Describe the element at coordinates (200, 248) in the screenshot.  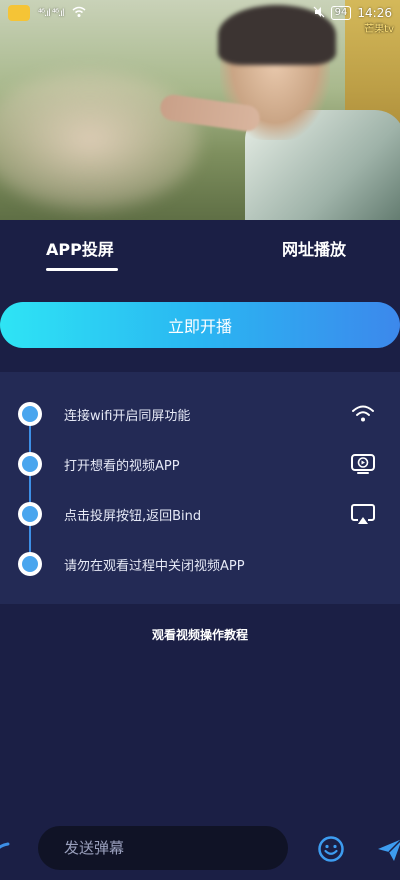
I see `tab-bar: APP投屏 网址播放` at that location.